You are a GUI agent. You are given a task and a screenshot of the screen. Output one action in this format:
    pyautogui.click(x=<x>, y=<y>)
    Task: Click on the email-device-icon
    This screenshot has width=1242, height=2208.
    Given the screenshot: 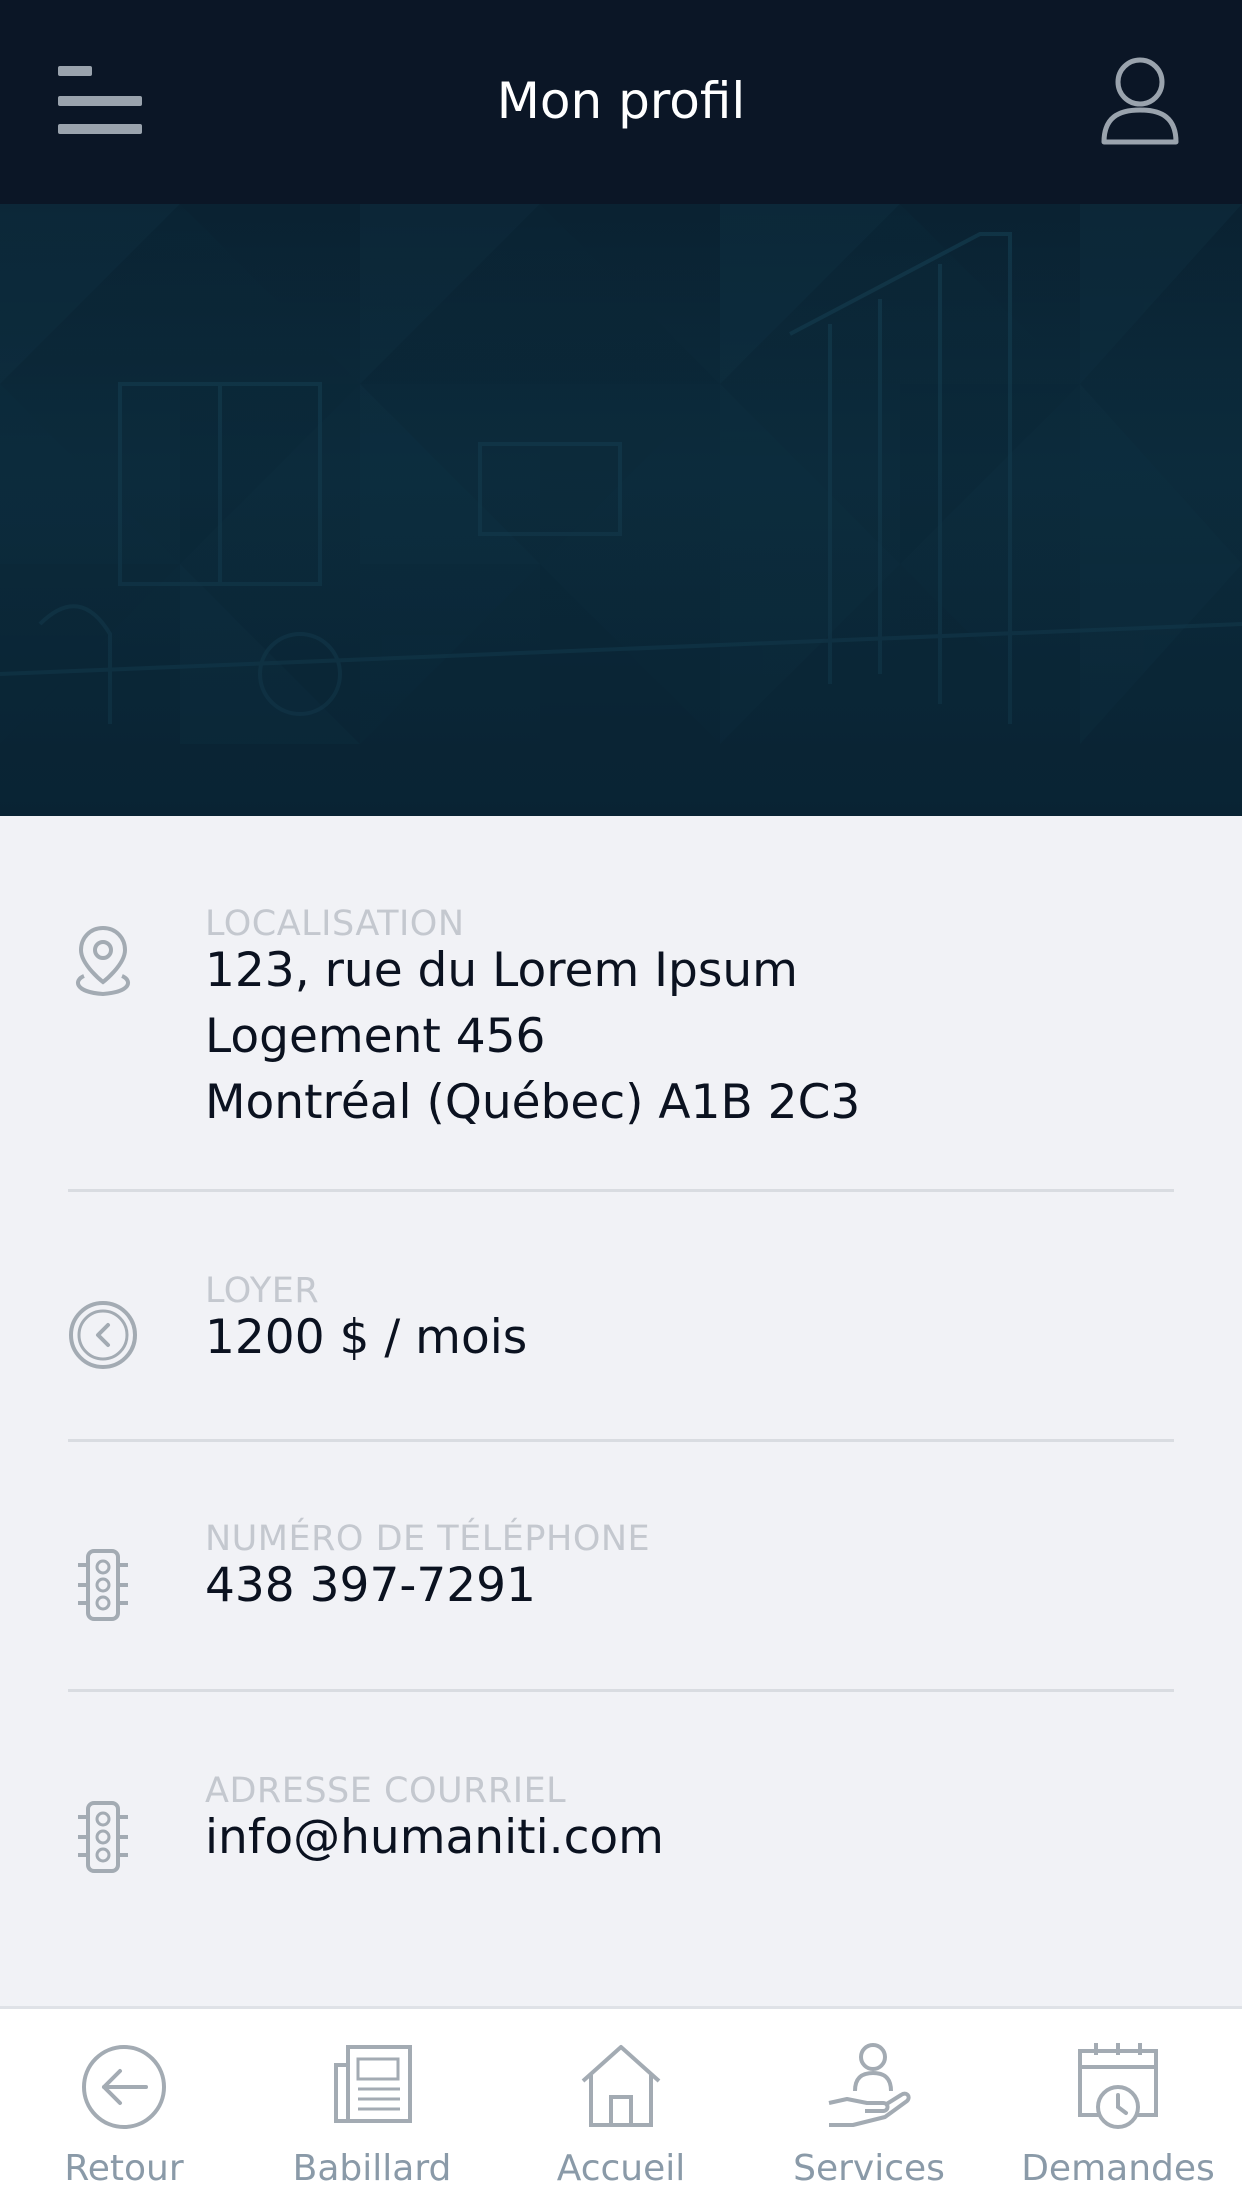 What is the action you would take?
    pyautogui.click(x=103, y=1837)
    